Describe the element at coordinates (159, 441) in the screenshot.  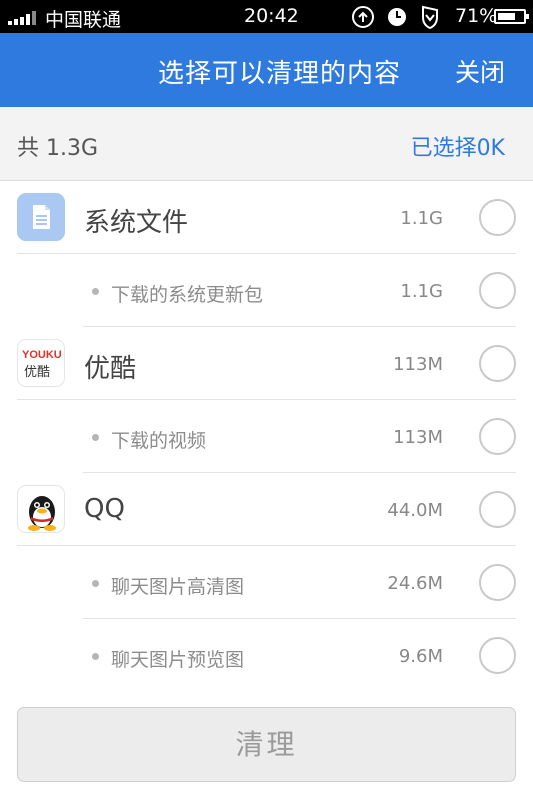
I see `item-label: 下载的视频` at that location.